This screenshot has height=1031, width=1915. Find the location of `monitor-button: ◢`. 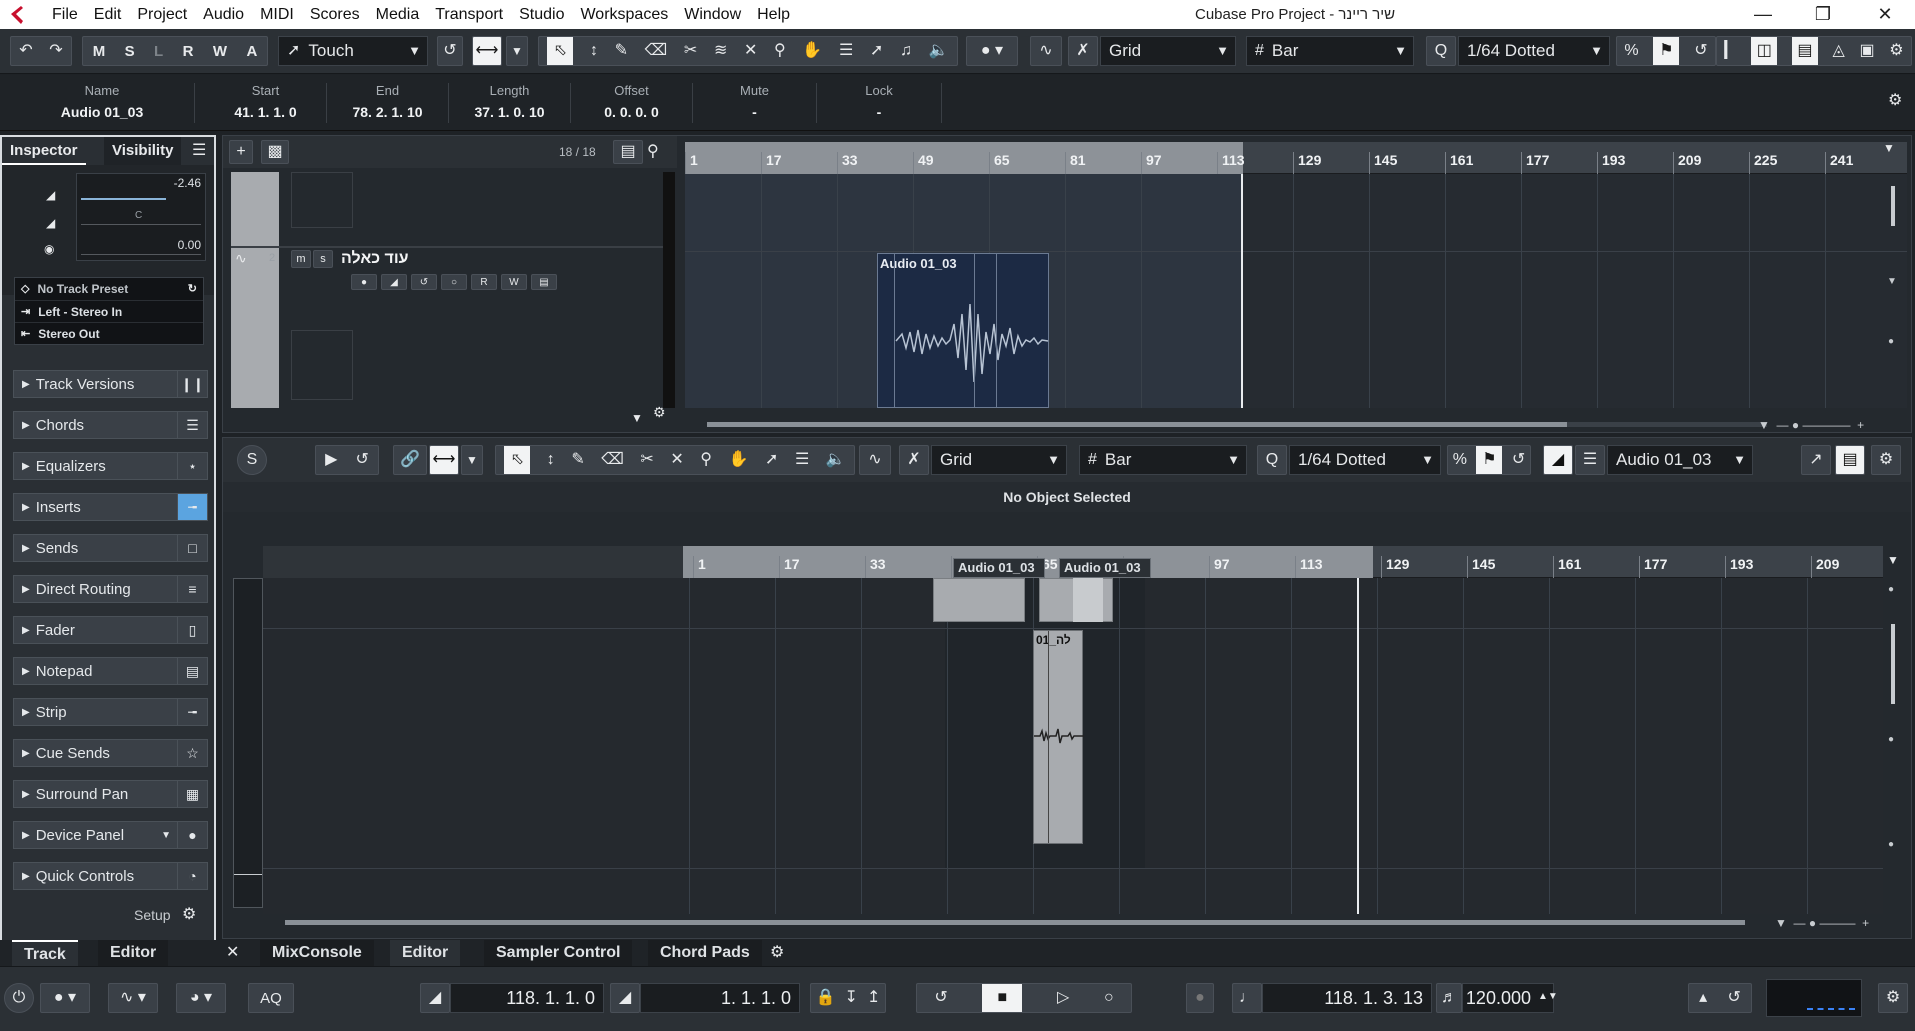

monitor-button: ◢ is located at coordinates (394, 282).